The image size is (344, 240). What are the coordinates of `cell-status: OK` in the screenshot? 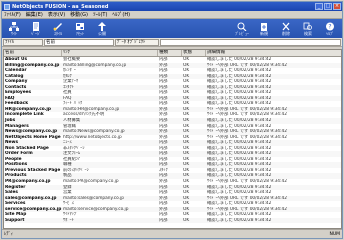 It's located at (186, 220).